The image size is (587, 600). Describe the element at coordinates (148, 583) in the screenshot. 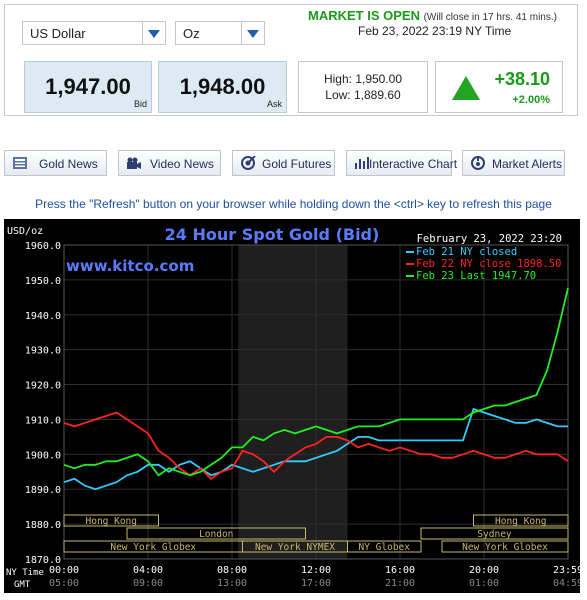

I see `x-tick-gmt: 09:00` at that location.